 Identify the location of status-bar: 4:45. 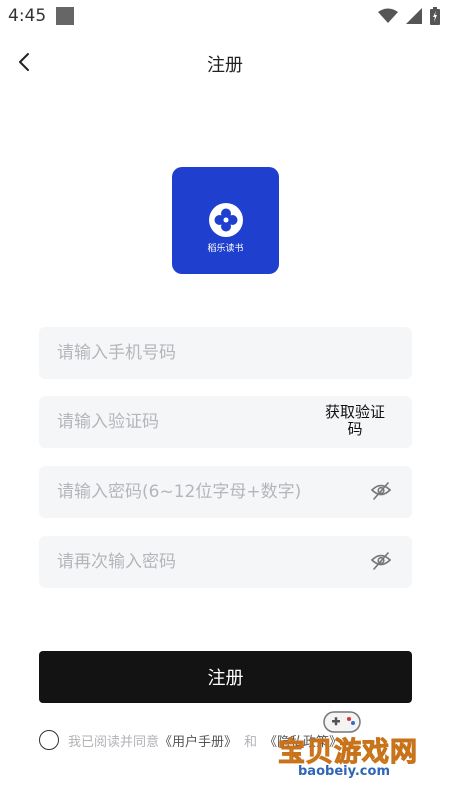
(225, 16).